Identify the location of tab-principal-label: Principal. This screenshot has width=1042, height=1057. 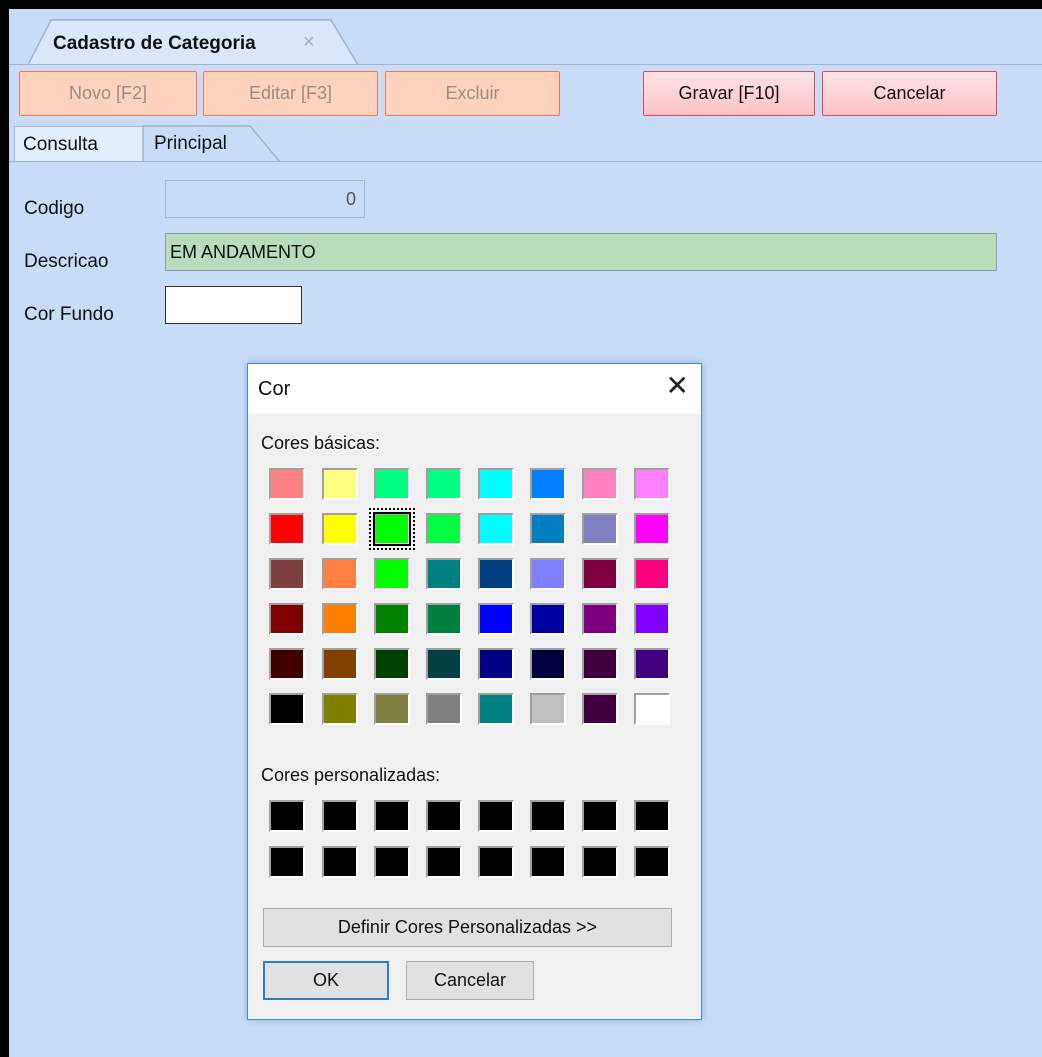
(190, 143).